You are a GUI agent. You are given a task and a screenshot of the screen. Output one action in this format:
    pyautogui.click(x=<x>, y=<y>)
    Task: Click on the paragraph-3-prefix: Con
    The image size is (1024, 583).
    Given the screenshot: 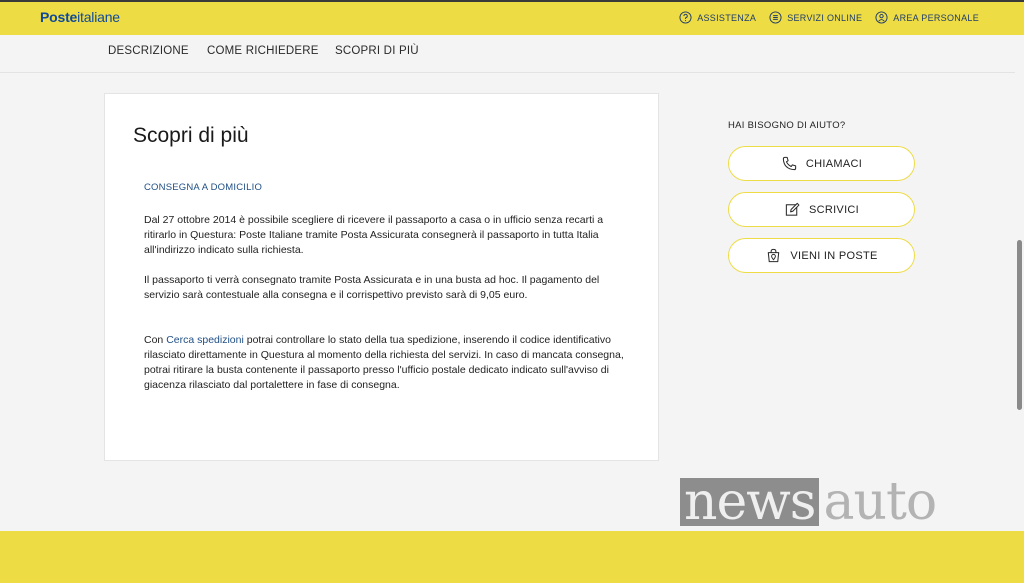 What is the action you would take?
    pyautogui.click(x=155, y=340)
    